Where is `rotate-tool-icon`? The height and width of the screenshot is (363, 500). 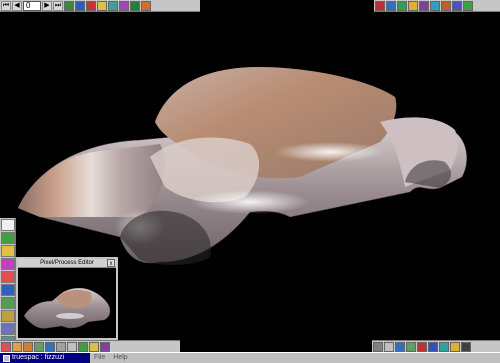
rotate-tool-icon is located at coordinates (113, 5).